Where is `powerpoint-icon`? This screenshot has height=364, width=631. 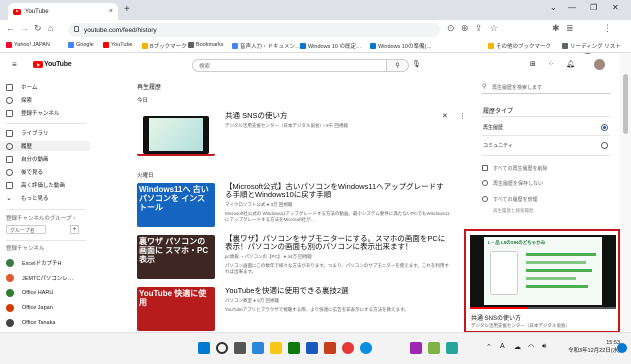 powerpoint-icon is located at coordinates (330, 348).